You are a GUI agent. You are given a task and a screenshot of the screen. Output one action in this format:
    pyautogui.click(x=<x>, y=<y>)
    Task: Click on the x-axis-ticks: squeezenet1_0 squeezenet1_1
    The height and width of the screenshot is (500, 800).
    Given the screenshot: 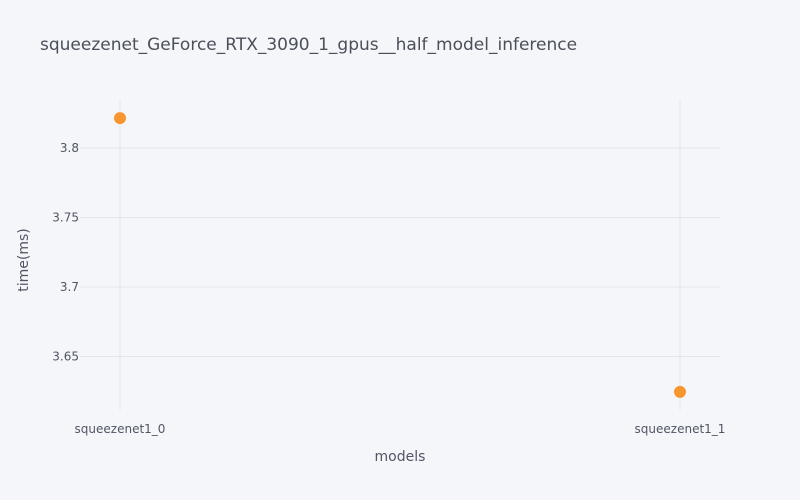 What is the action you would take?
    pyautogui.click(x=400, y=429)
    